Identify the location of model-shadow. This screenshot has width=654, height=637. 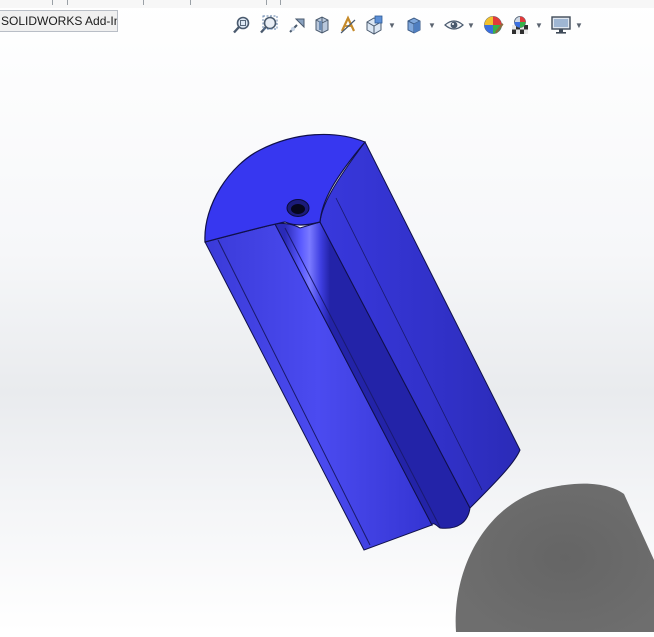
(554, 557).